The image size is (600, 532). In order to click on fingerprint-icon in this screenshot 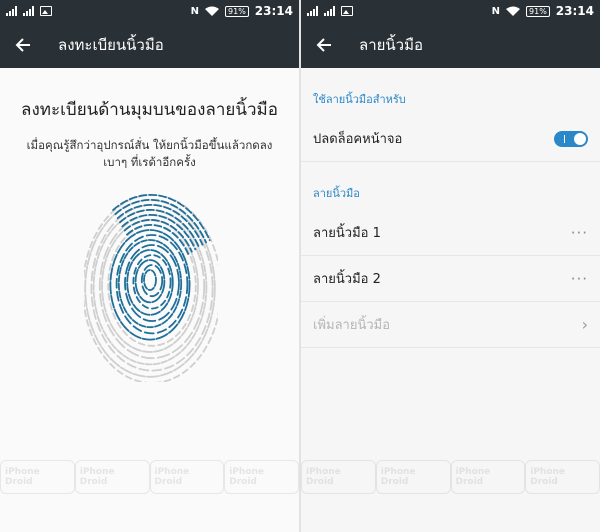, I will do `click(152, 287)`.